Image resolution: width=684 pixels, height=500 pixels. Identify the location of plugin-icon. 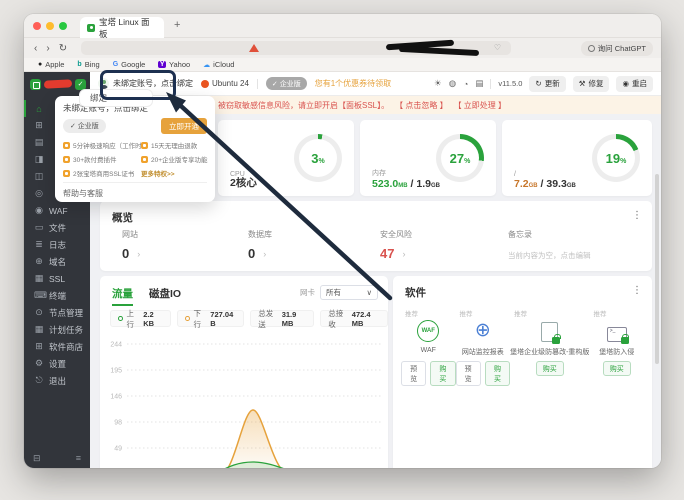
(66, 159).